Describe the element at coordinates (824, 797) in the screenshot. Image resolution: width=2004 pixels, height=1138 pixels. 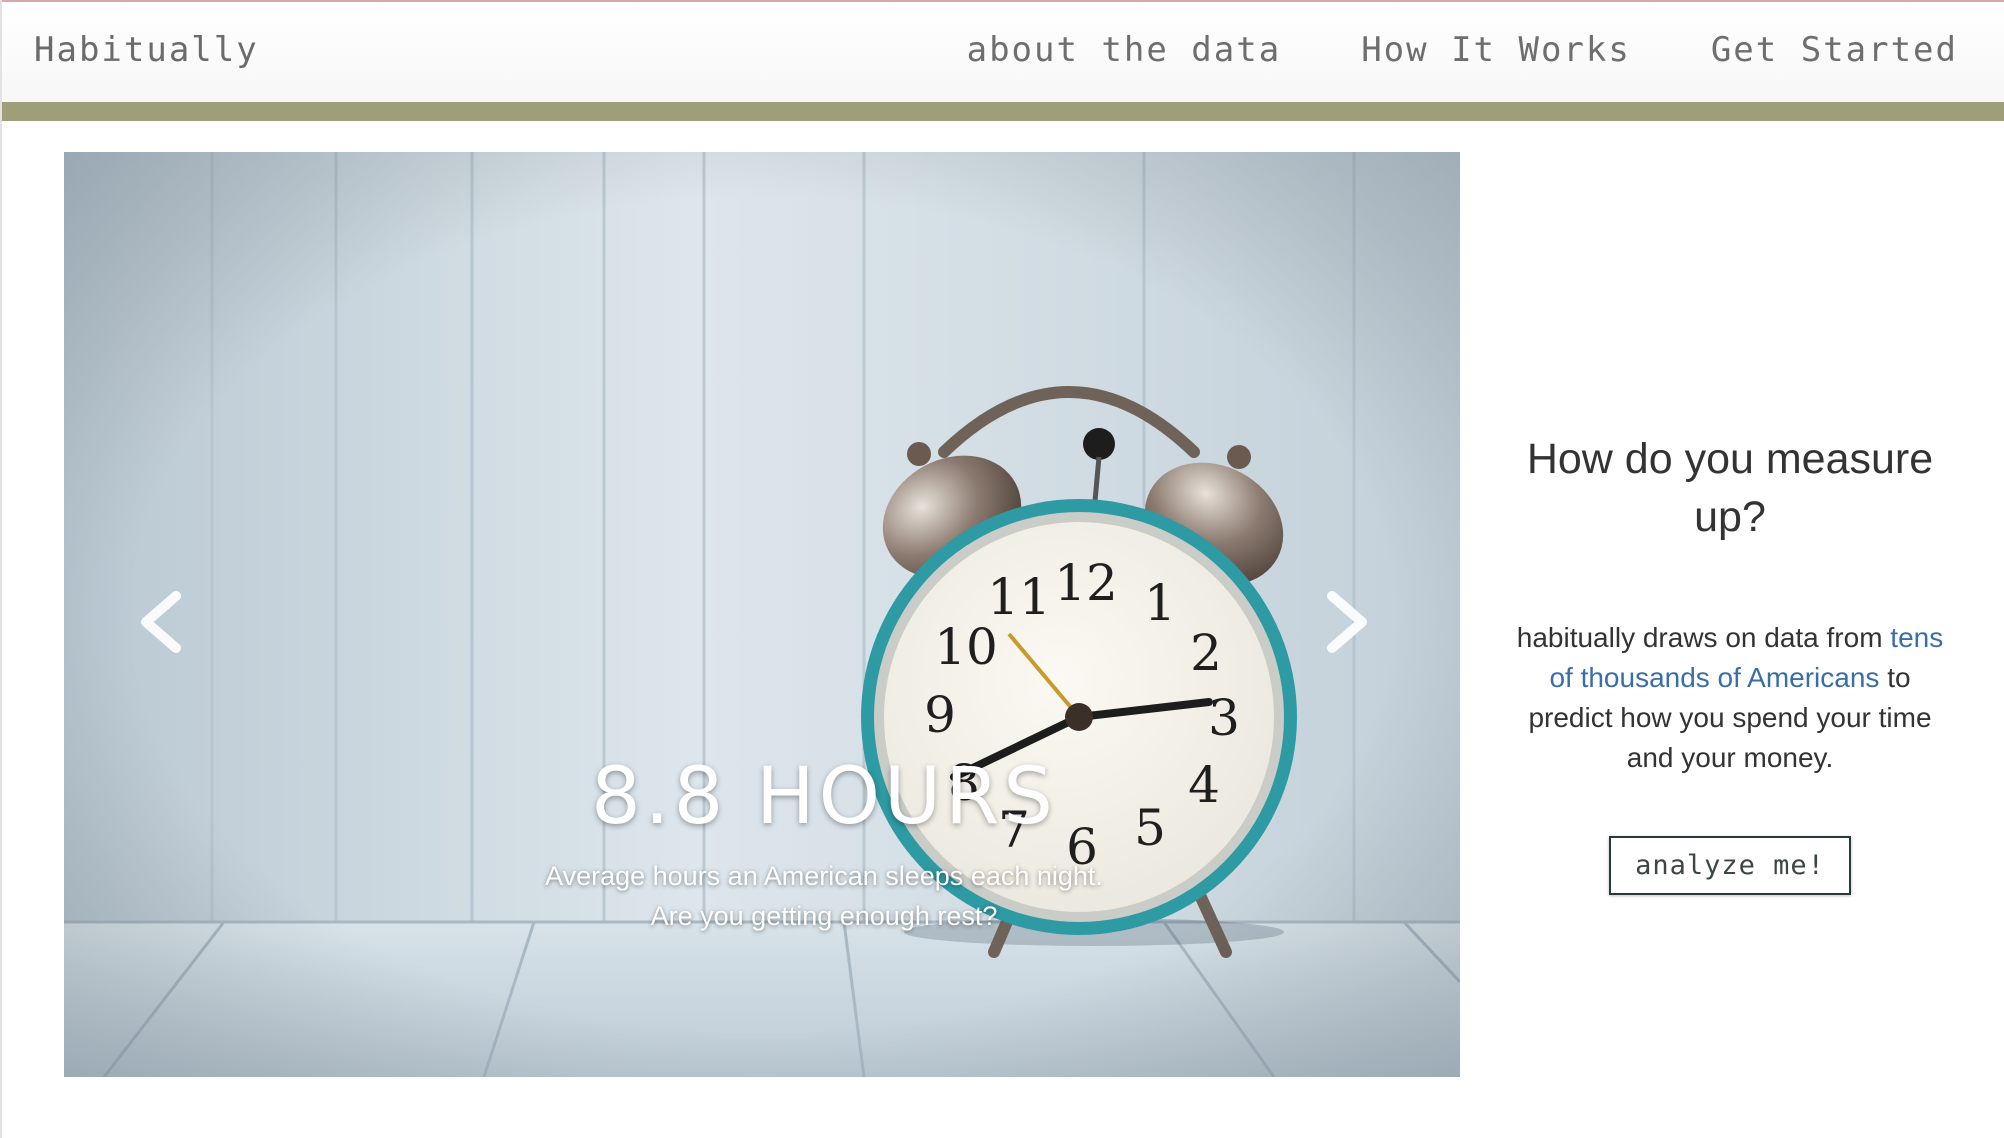
I see `caption-title: 8.8 HOURS` at that location.